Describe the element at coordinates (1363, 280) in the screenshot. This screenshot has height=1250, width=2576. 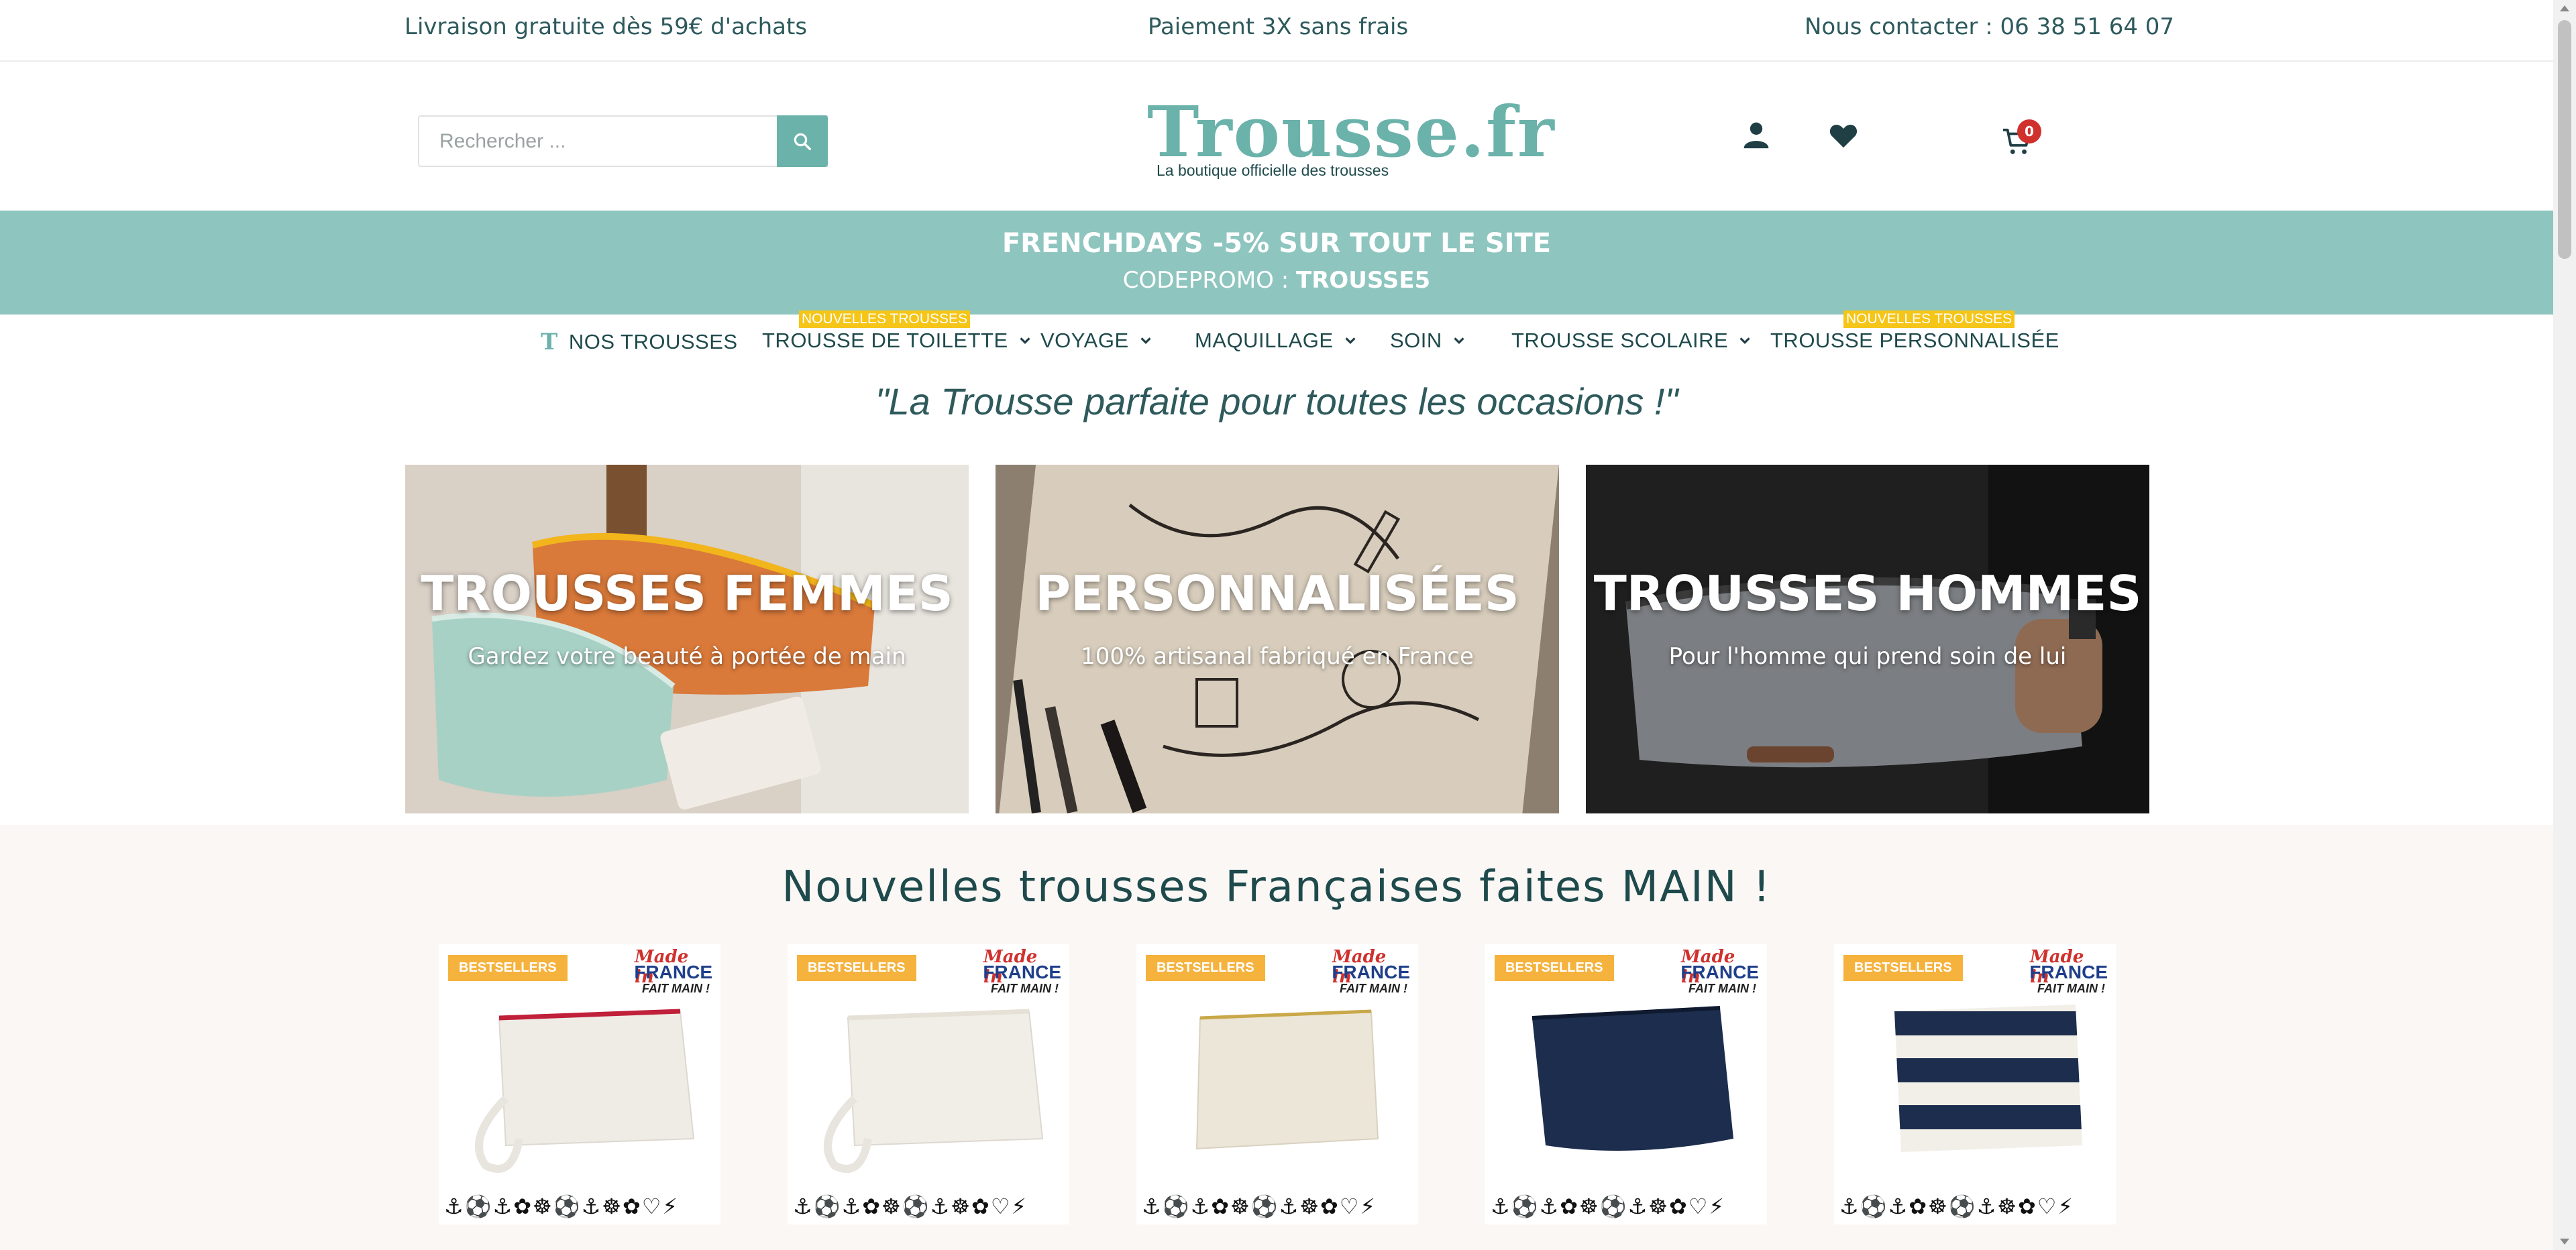
I see `promo-code: TROUSSE5` at that location.